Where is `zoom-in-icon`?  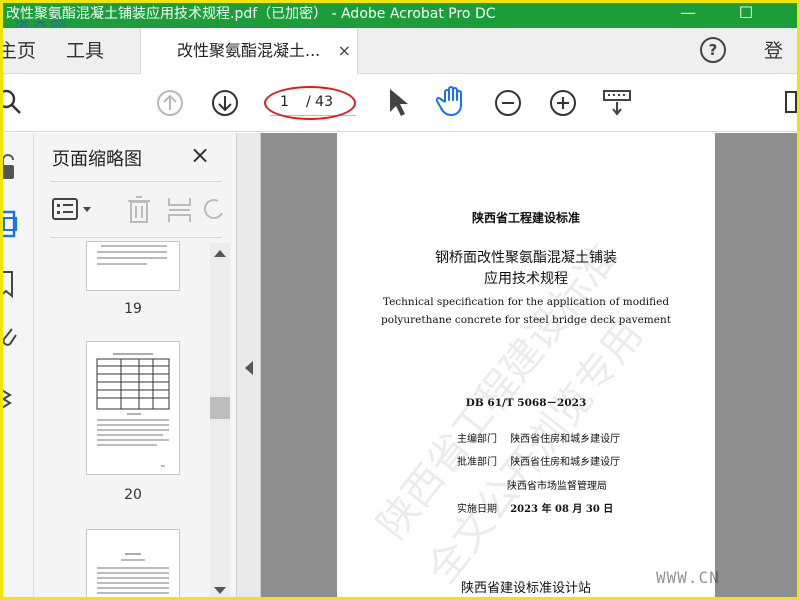 zoom-in-icon is located at coordinates (563, 103).